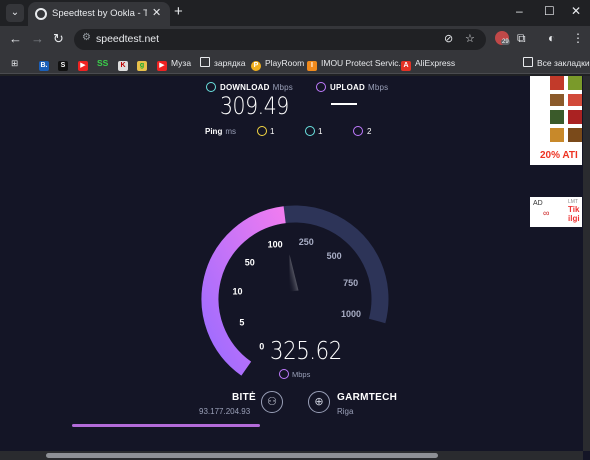  I want to click on gauge-tick-label: 750, so click(350, 283).